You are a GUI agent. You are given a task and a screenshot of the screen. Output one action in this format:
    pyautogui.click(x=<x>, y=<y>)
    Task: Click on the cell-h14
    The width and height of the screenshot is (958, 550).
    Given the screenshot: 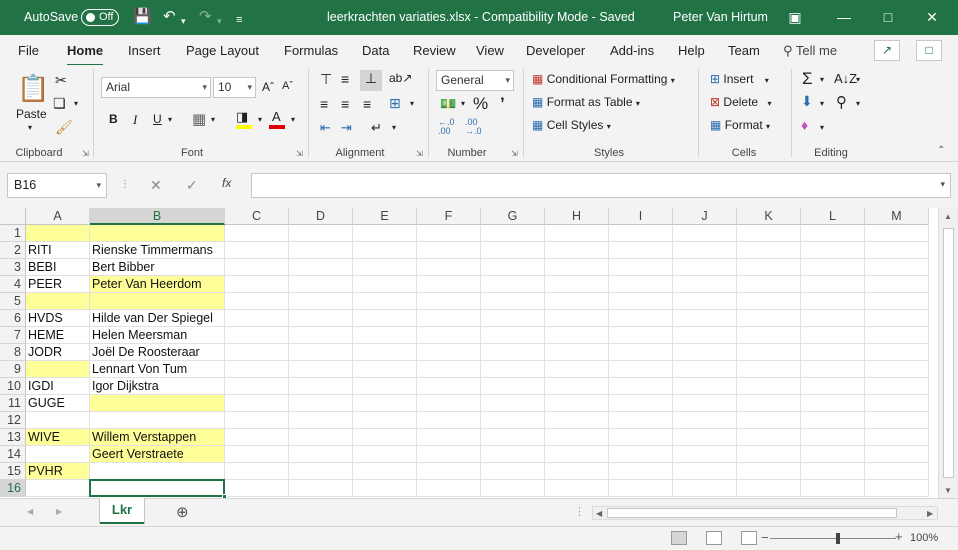 What is the action you would take?
    pyautogui.click(x=577, y=454)
    